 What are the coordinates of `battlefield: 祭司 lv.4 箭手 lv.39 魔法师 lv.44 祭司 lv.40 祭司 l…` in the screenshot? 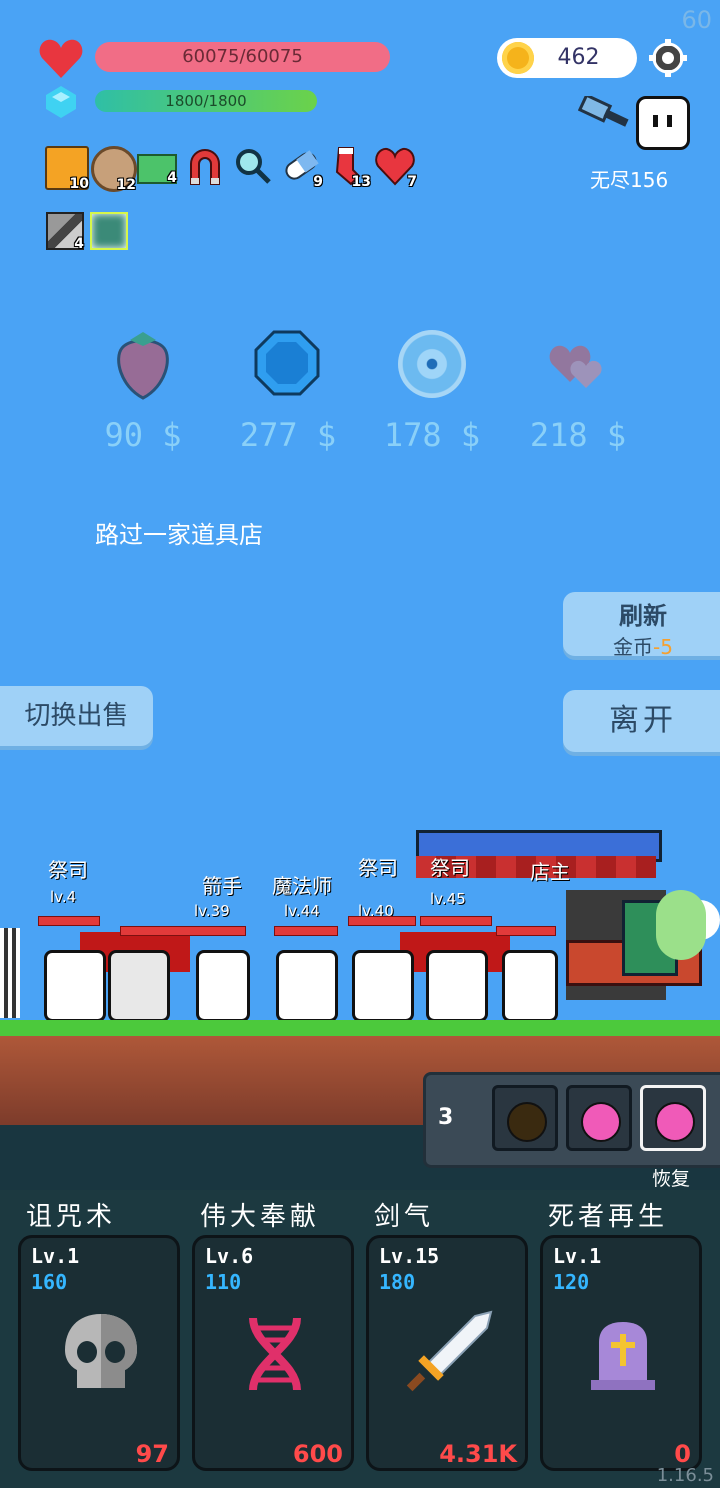 It's located at (360, 927).